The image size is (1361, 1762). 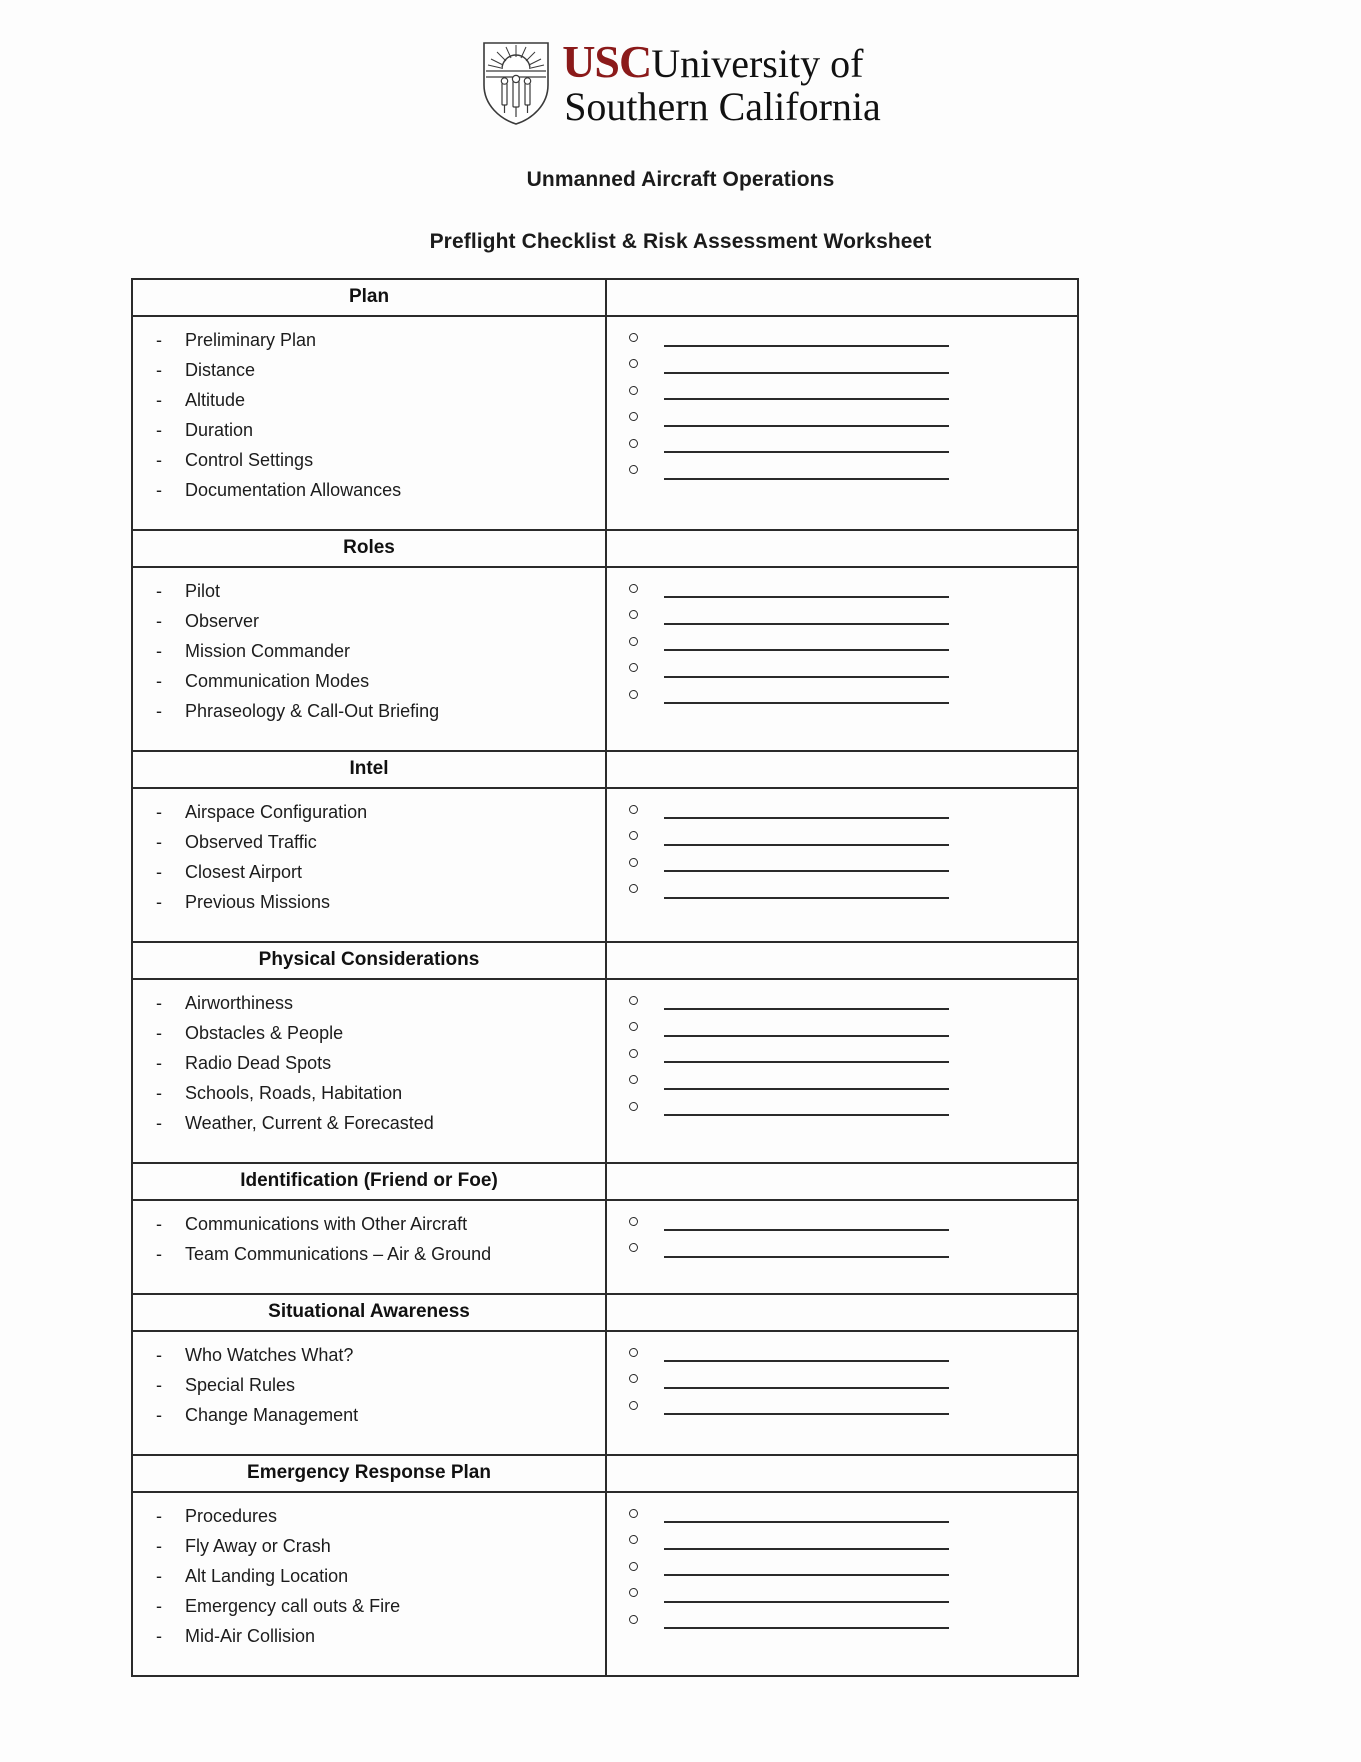 What do you see at coordinates (240, 1385) in the screenshot?
I see `checklist-item-label: Special Rules` at bounding box center [240, 1385].